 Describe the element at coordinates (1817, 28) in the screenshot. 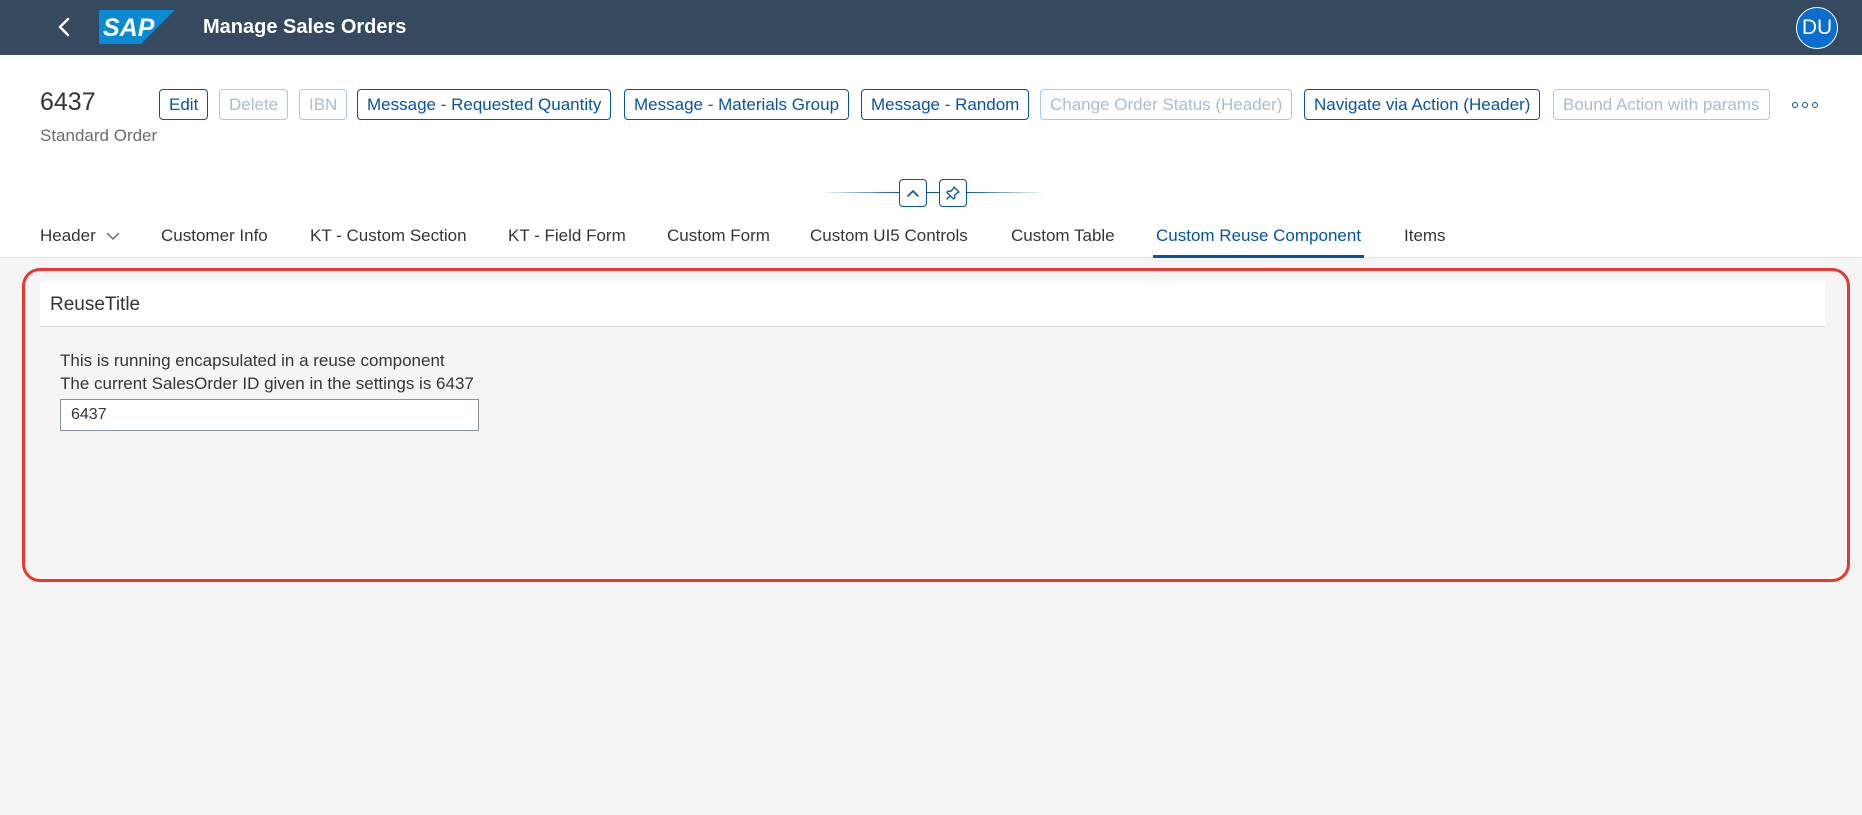

I see `user-avatar: DU` at that location.